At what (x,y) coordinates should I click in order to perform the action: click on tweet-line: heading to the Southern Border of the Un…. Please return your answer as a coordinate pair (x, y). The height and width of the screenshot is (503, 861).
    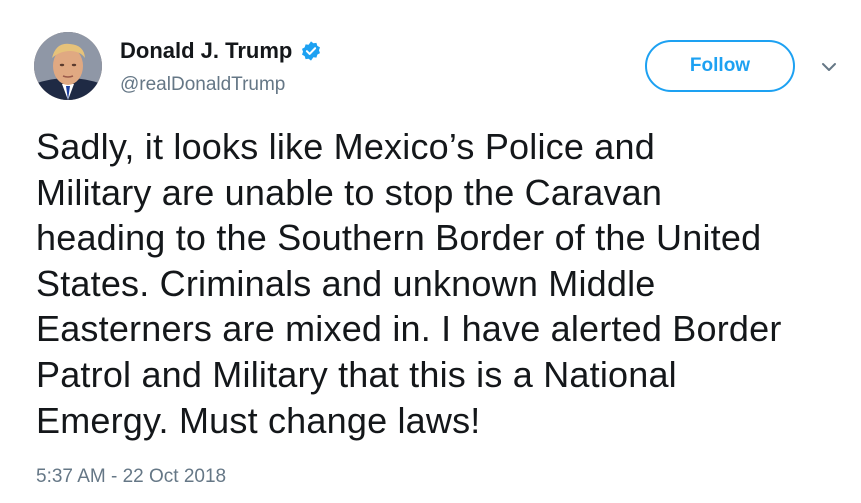
    Looking at the image, I should click on (399, 238).